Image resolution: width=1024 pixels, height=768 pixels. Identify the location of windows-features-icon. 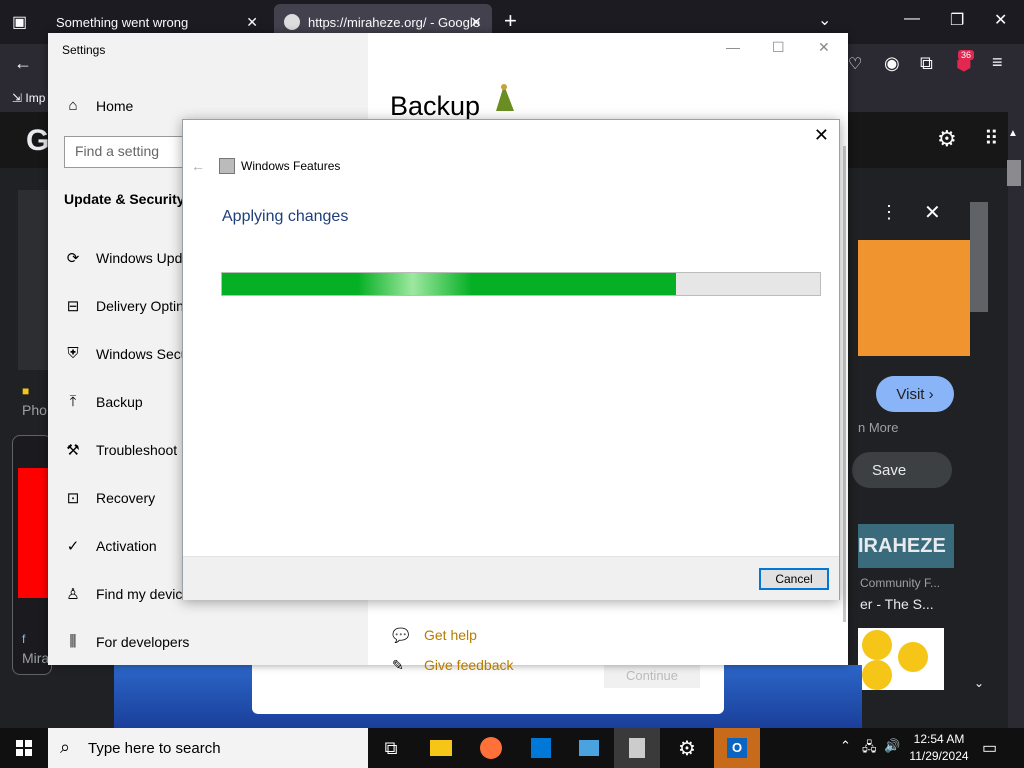
(227, 166).